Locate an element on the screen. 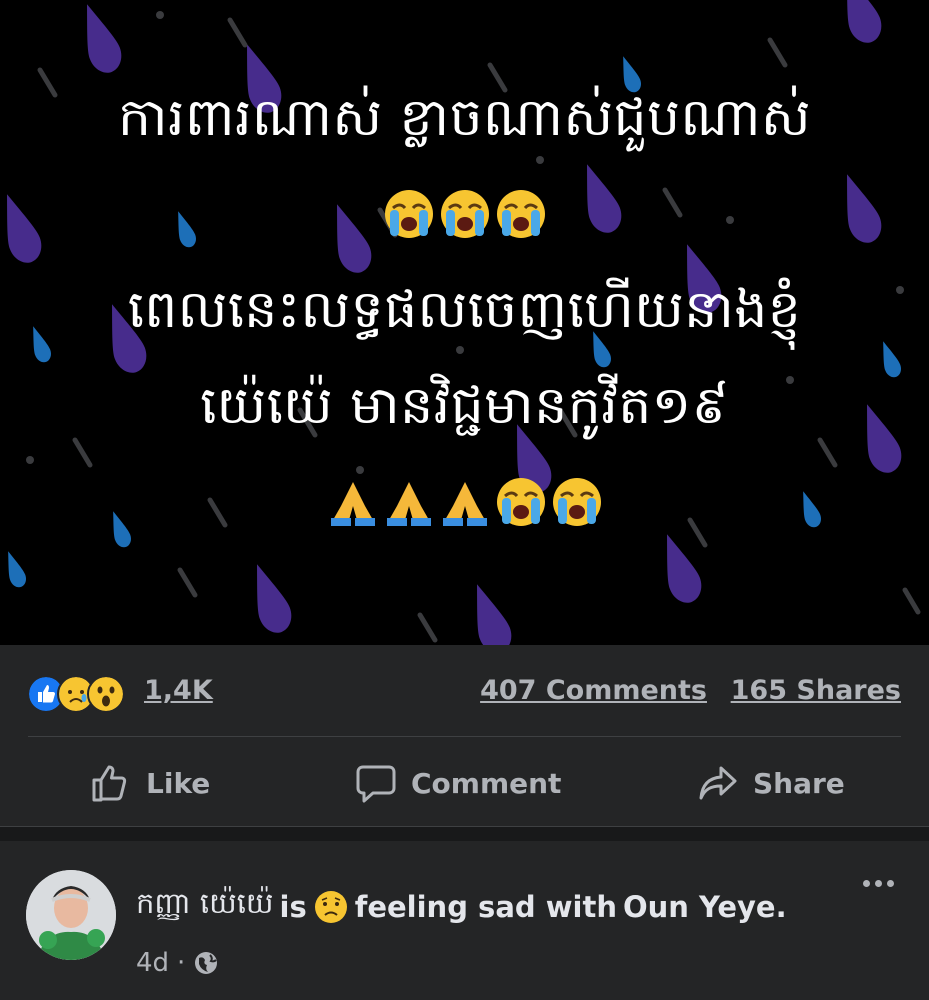 The image size is (929, 1000). comment-icon is located at coordinates (376, 784).